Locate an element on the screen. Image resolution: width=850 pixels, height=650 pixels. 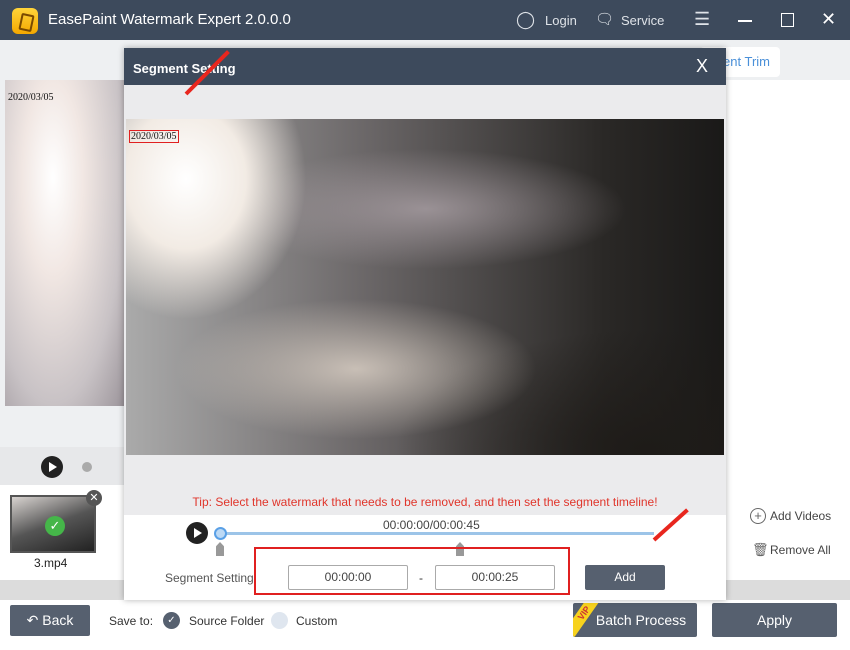
dialog-close-icon: X is located at coordinates (702, 66).